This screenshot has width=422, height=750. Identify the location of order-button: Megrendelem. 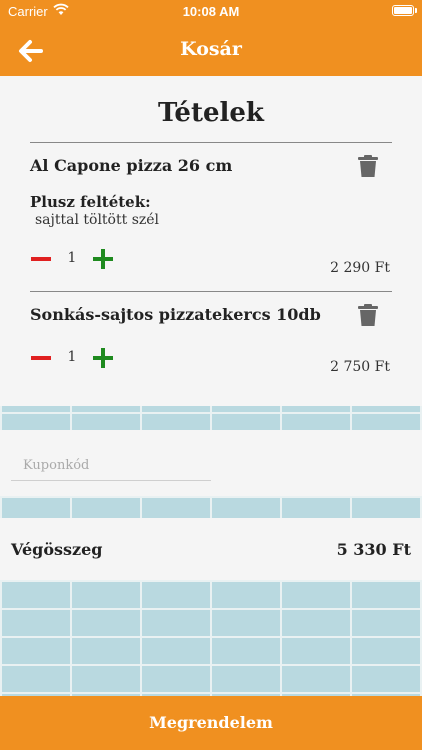
(211, 723).